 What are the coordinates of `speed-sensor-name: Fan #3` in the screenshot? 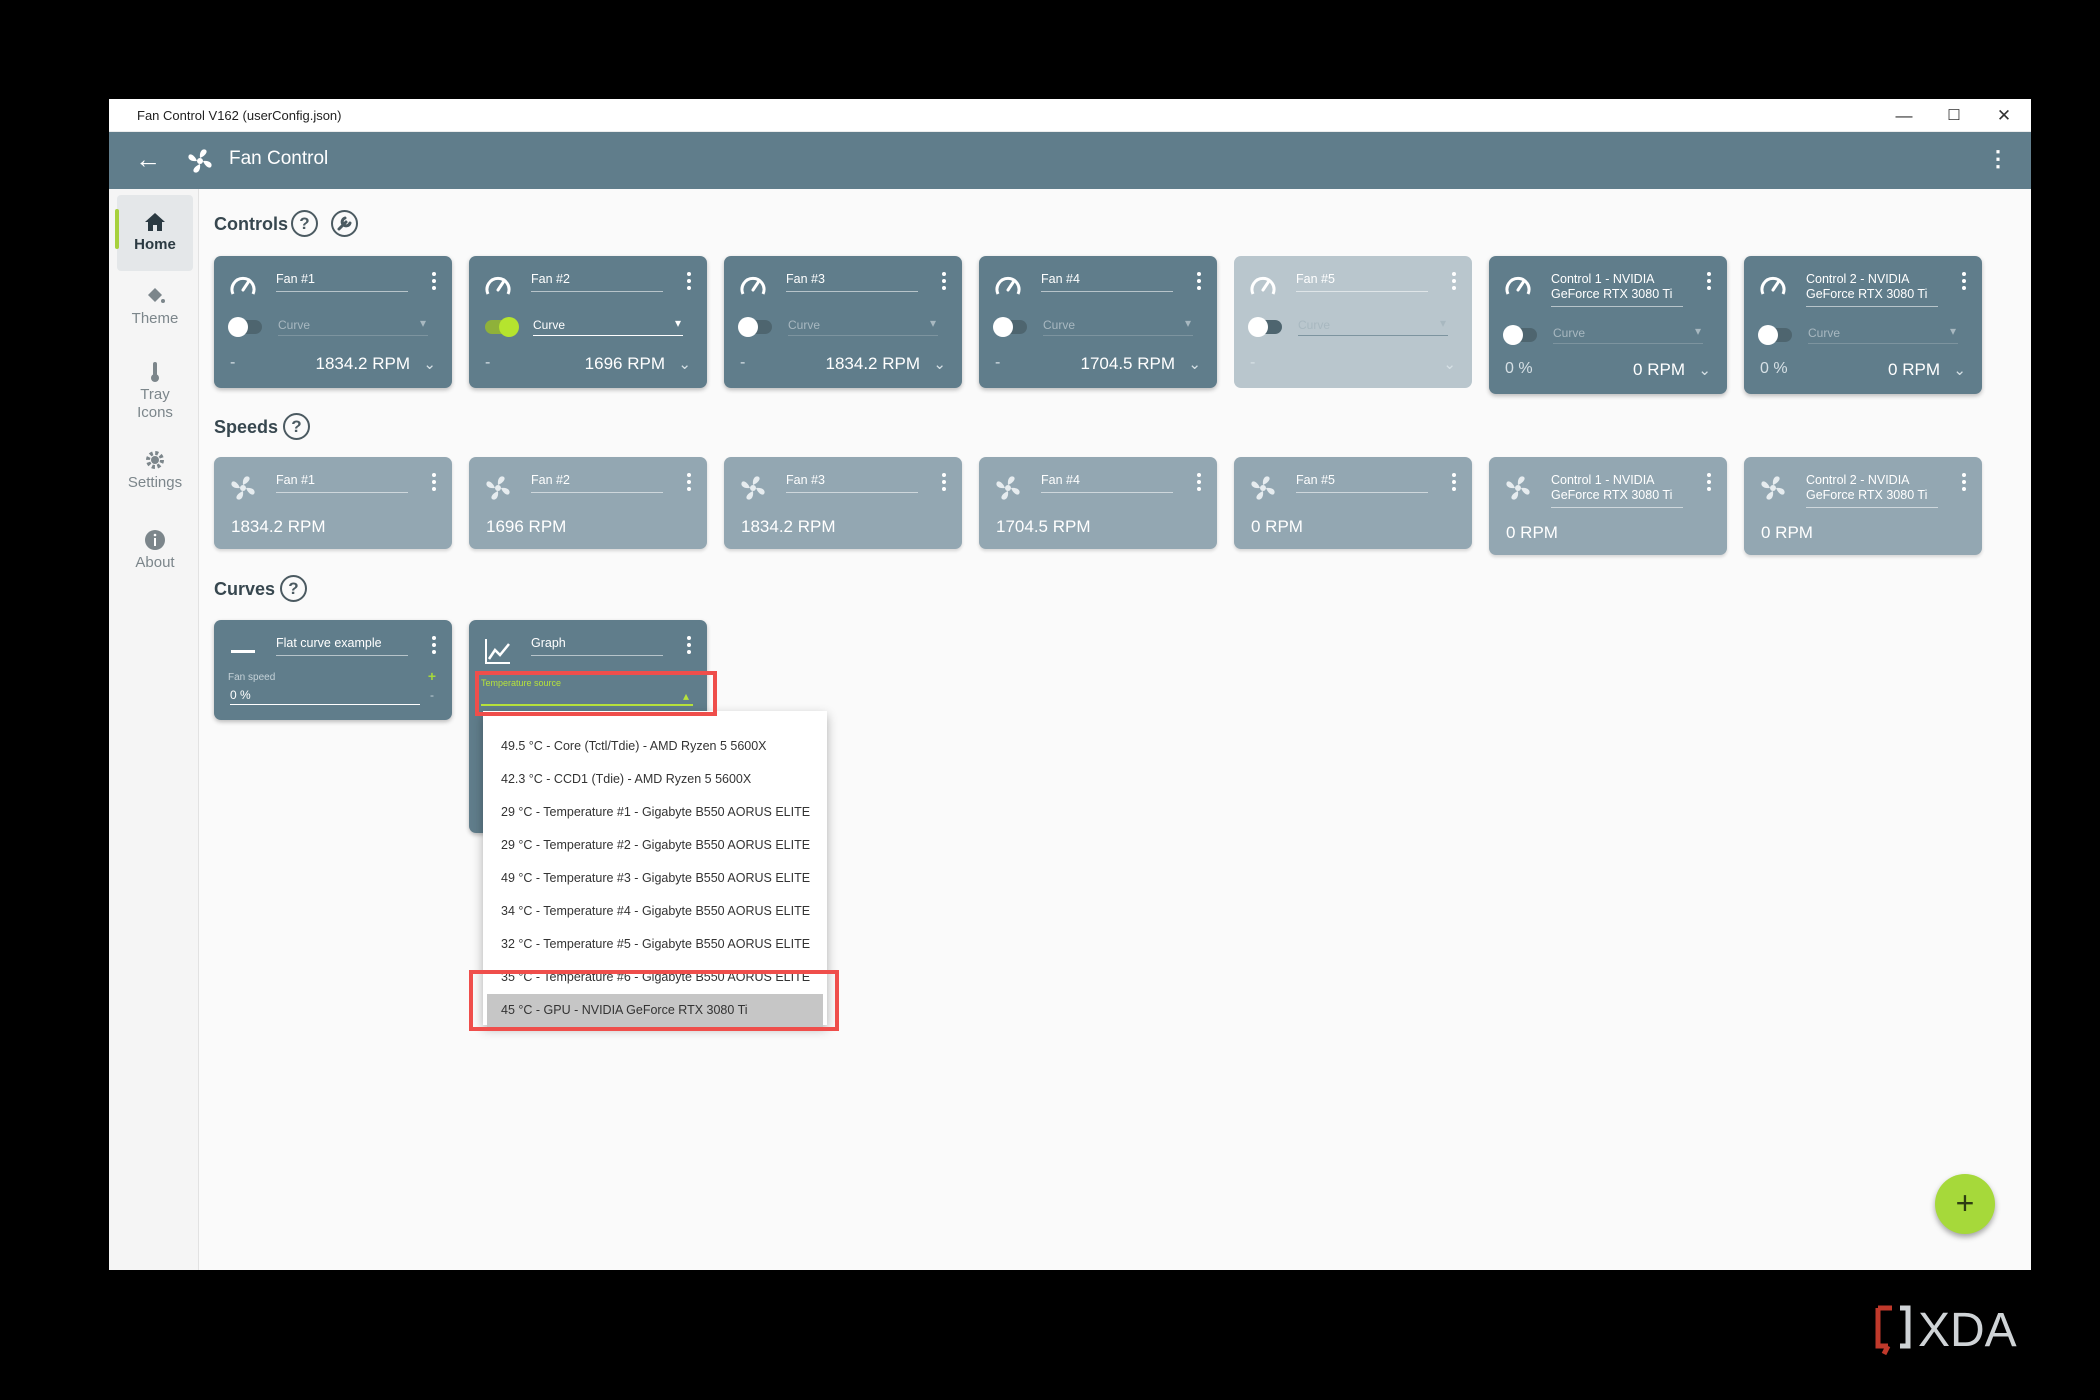 It's located at (852, 483).